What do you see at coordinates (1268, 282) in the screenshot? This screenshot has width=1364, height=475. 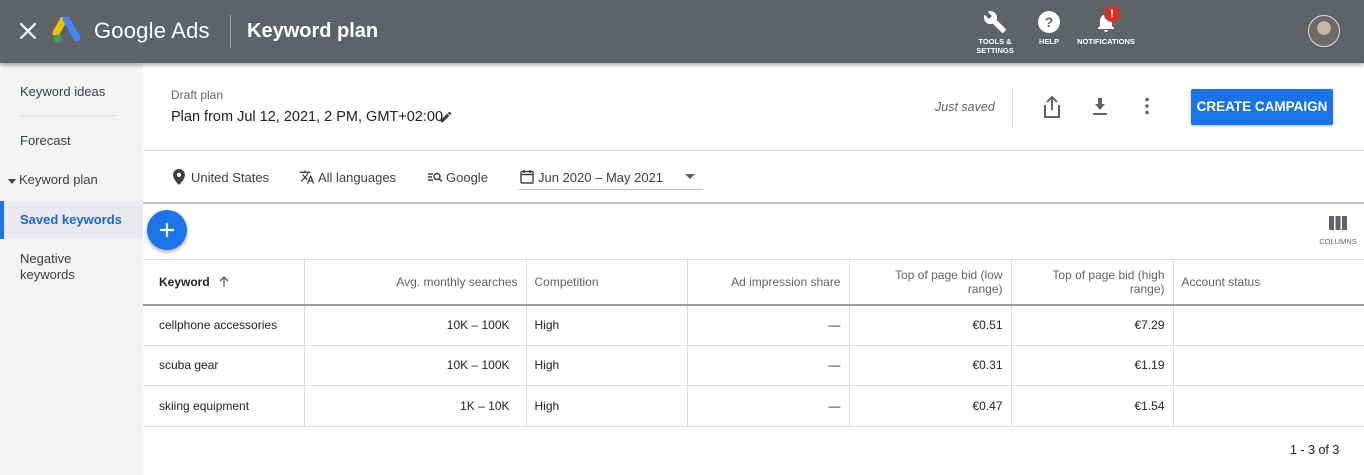 I see `column-header-account-status: Account status` at bounding box center [1268, 282].